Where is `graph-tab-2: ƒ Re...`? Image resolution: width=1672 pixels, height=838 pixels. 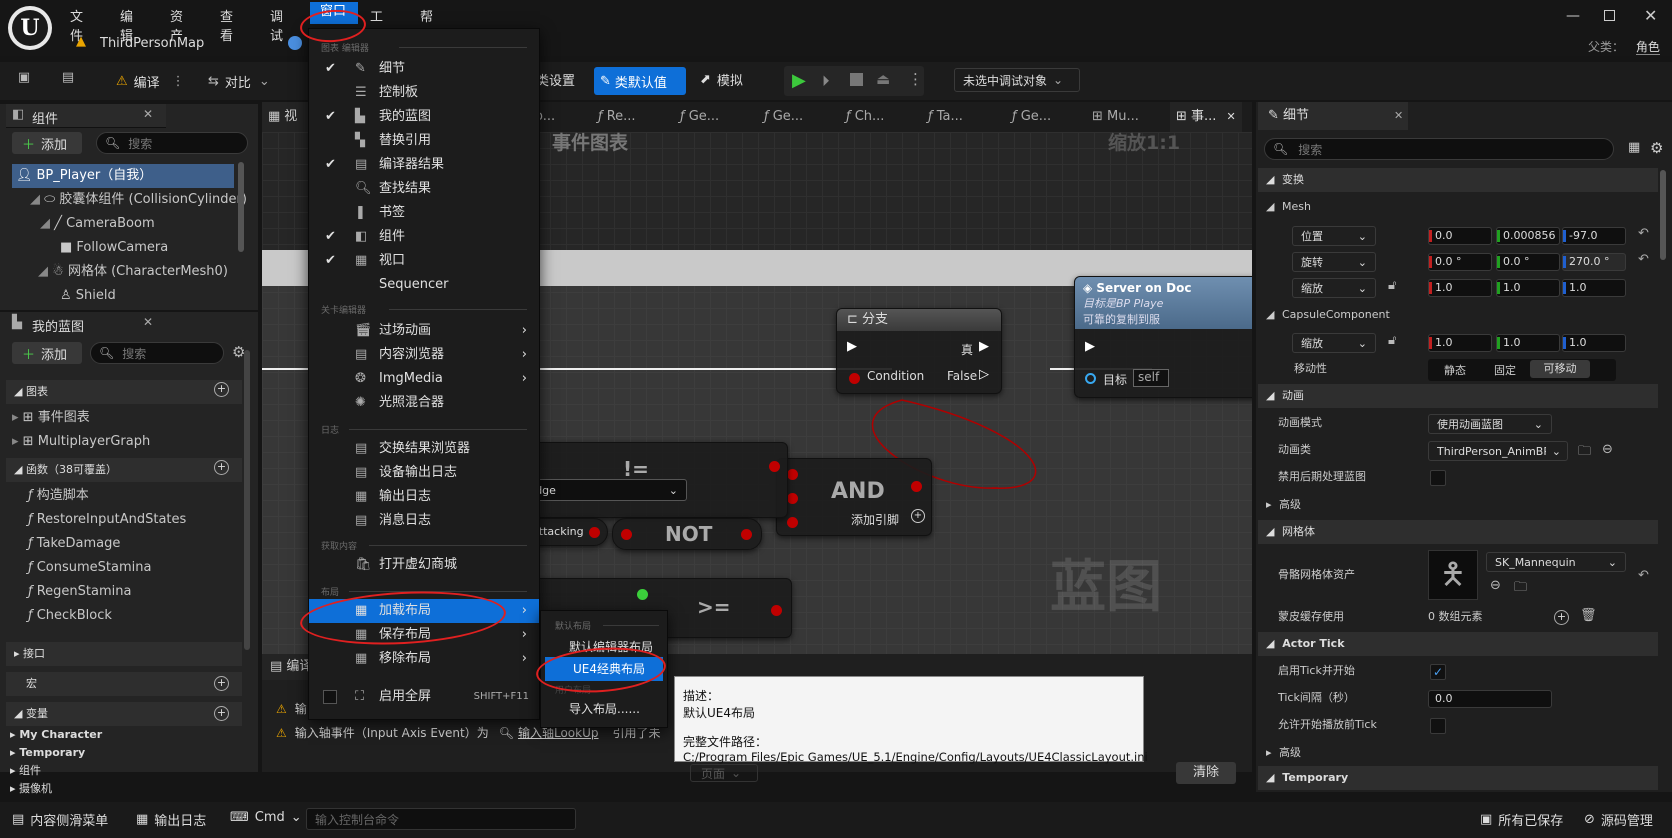
graph-tab-2: ƒ Re... is located at coordinates (617, 117).